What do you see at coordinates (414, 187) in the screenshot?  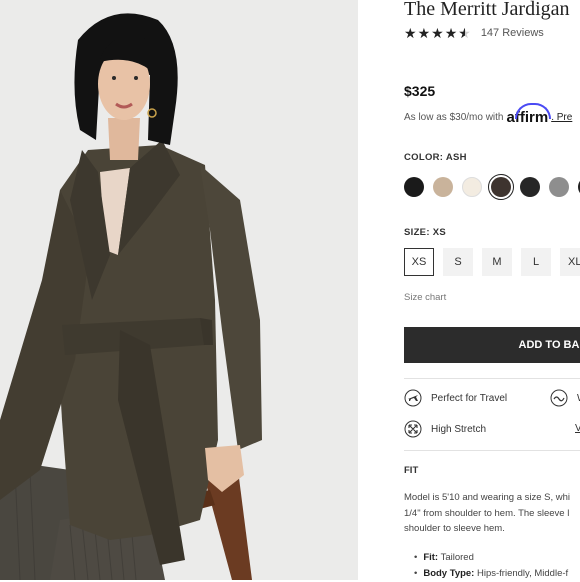 I see `swatch-black` at bounding box center [414, 187].